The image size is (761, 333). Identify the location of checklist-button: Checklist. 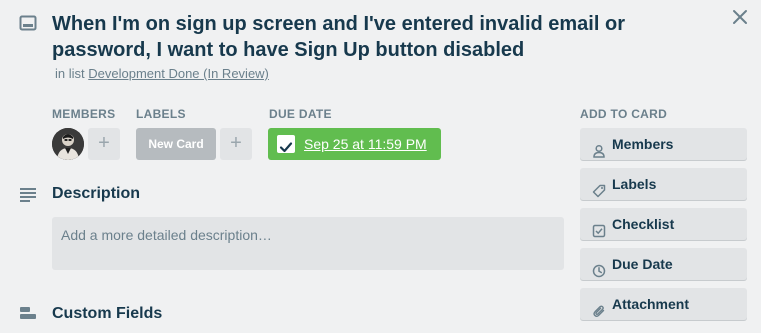
(663, 224).